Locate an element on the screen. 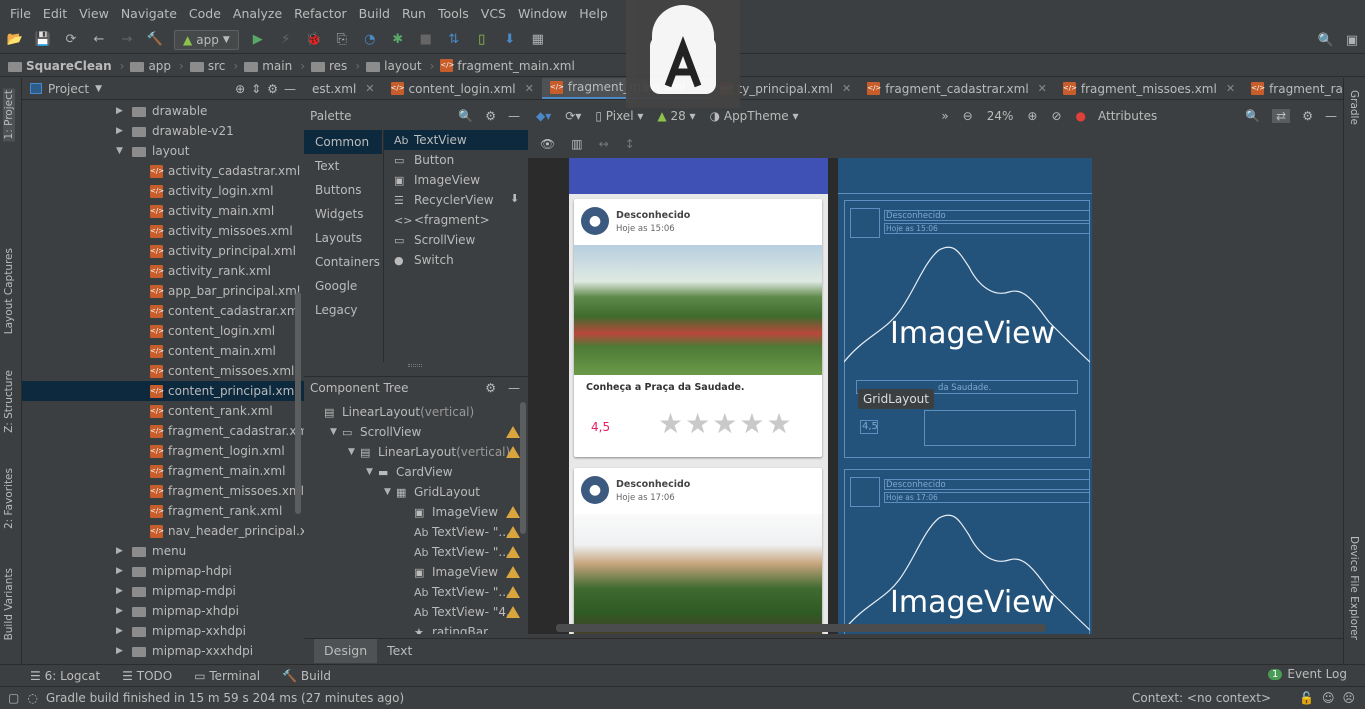  tree-file: </> content_login.xml is located at coordinates (163, 331).